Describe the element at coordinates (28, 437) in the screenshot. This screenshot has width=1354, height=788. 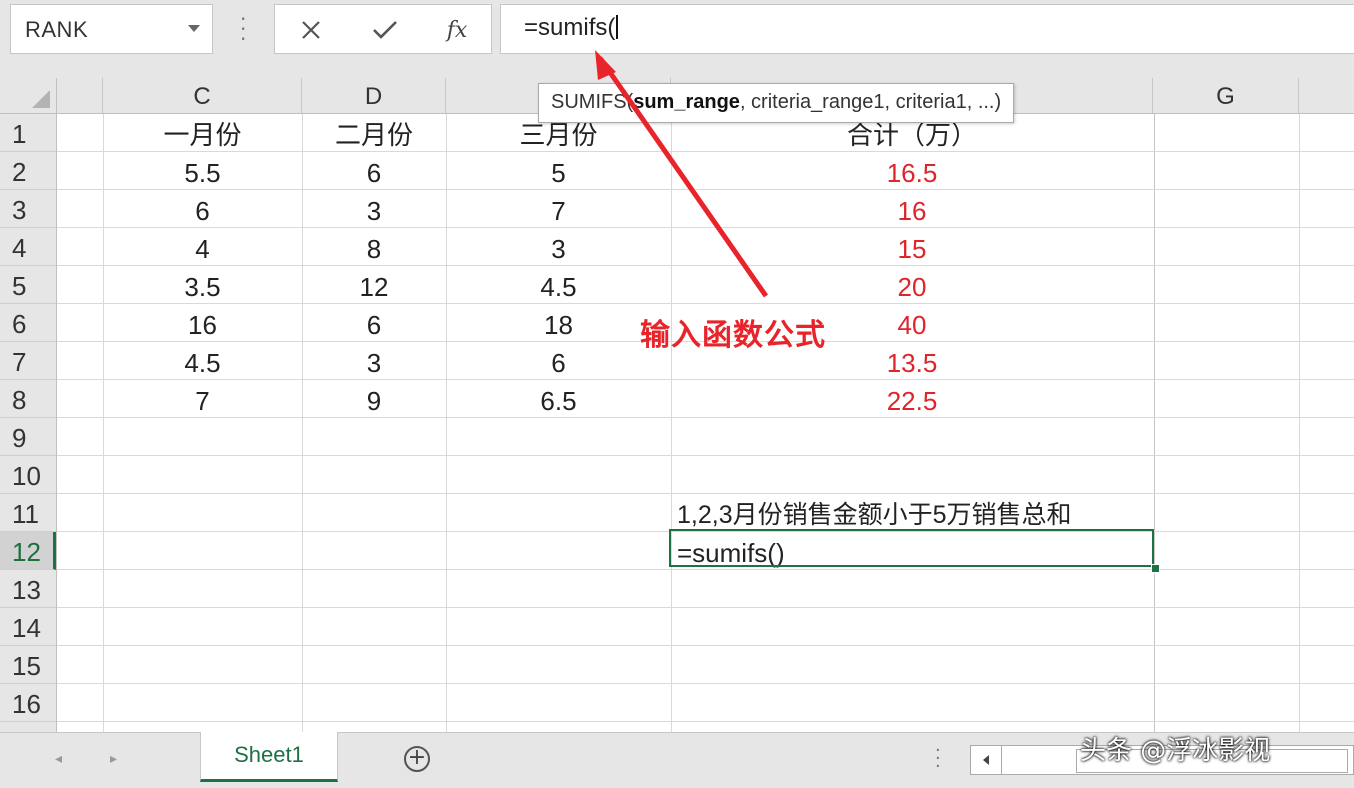
I see `row-header: 9` at that location.